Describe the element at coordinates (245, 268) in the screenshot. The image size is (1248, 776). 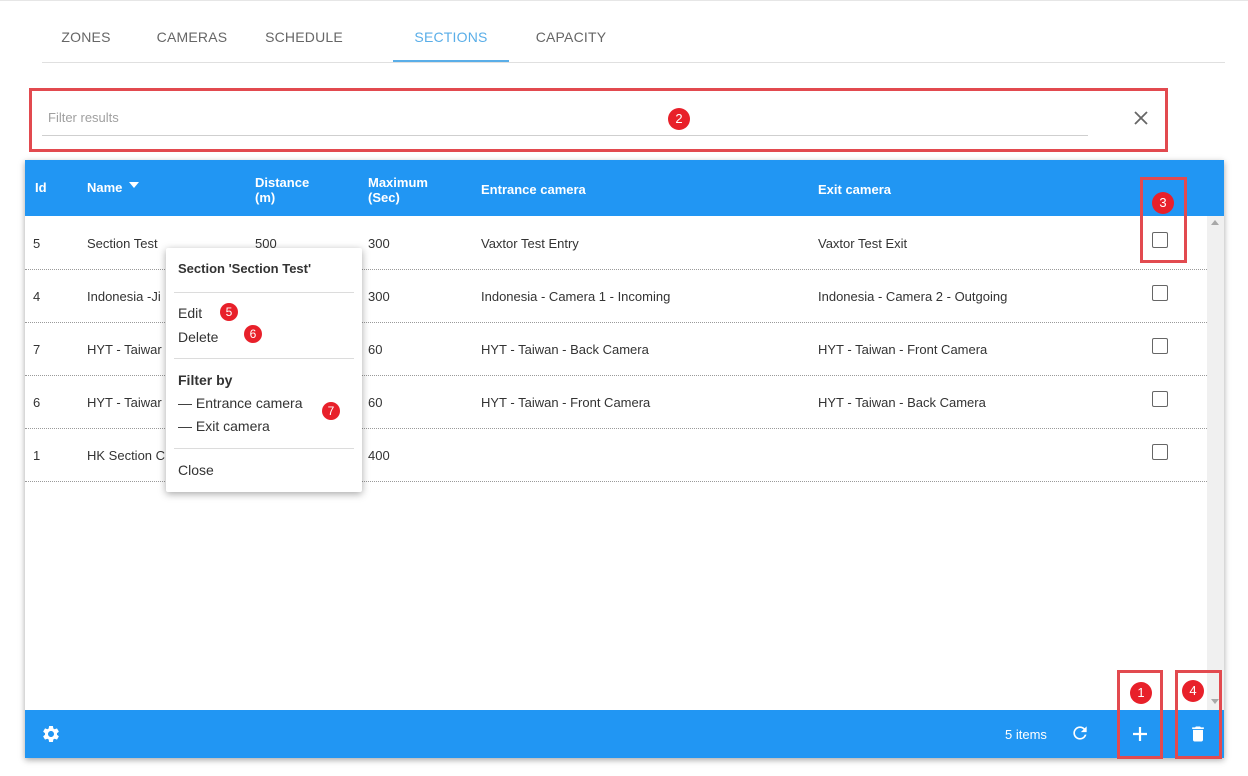
I see `context-menu-title: Section 'Section Test'` at that location.